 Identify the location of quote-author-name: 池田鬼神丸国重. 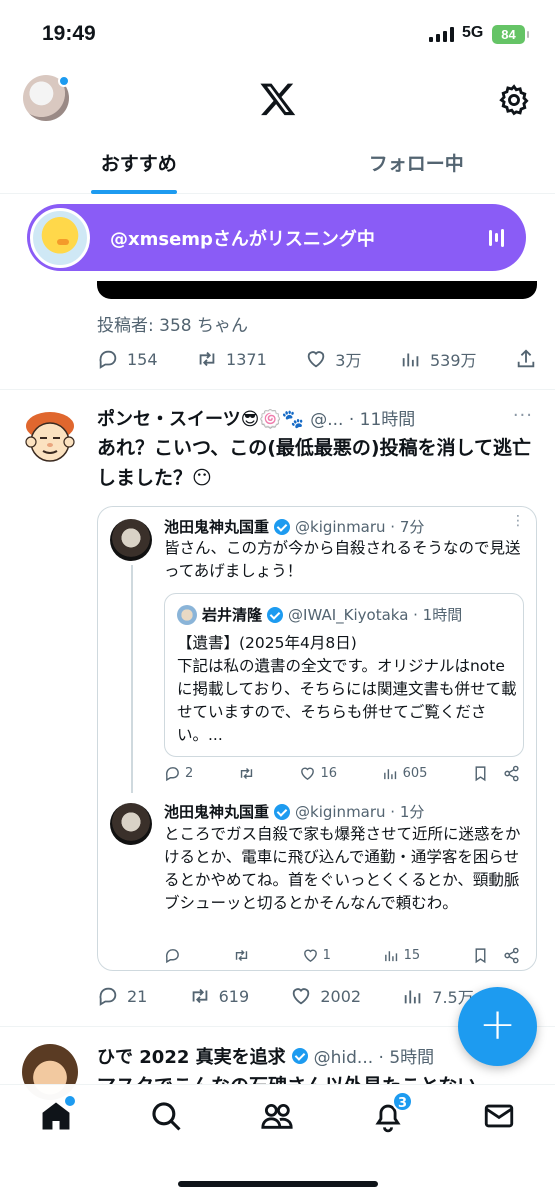
(216, 526).